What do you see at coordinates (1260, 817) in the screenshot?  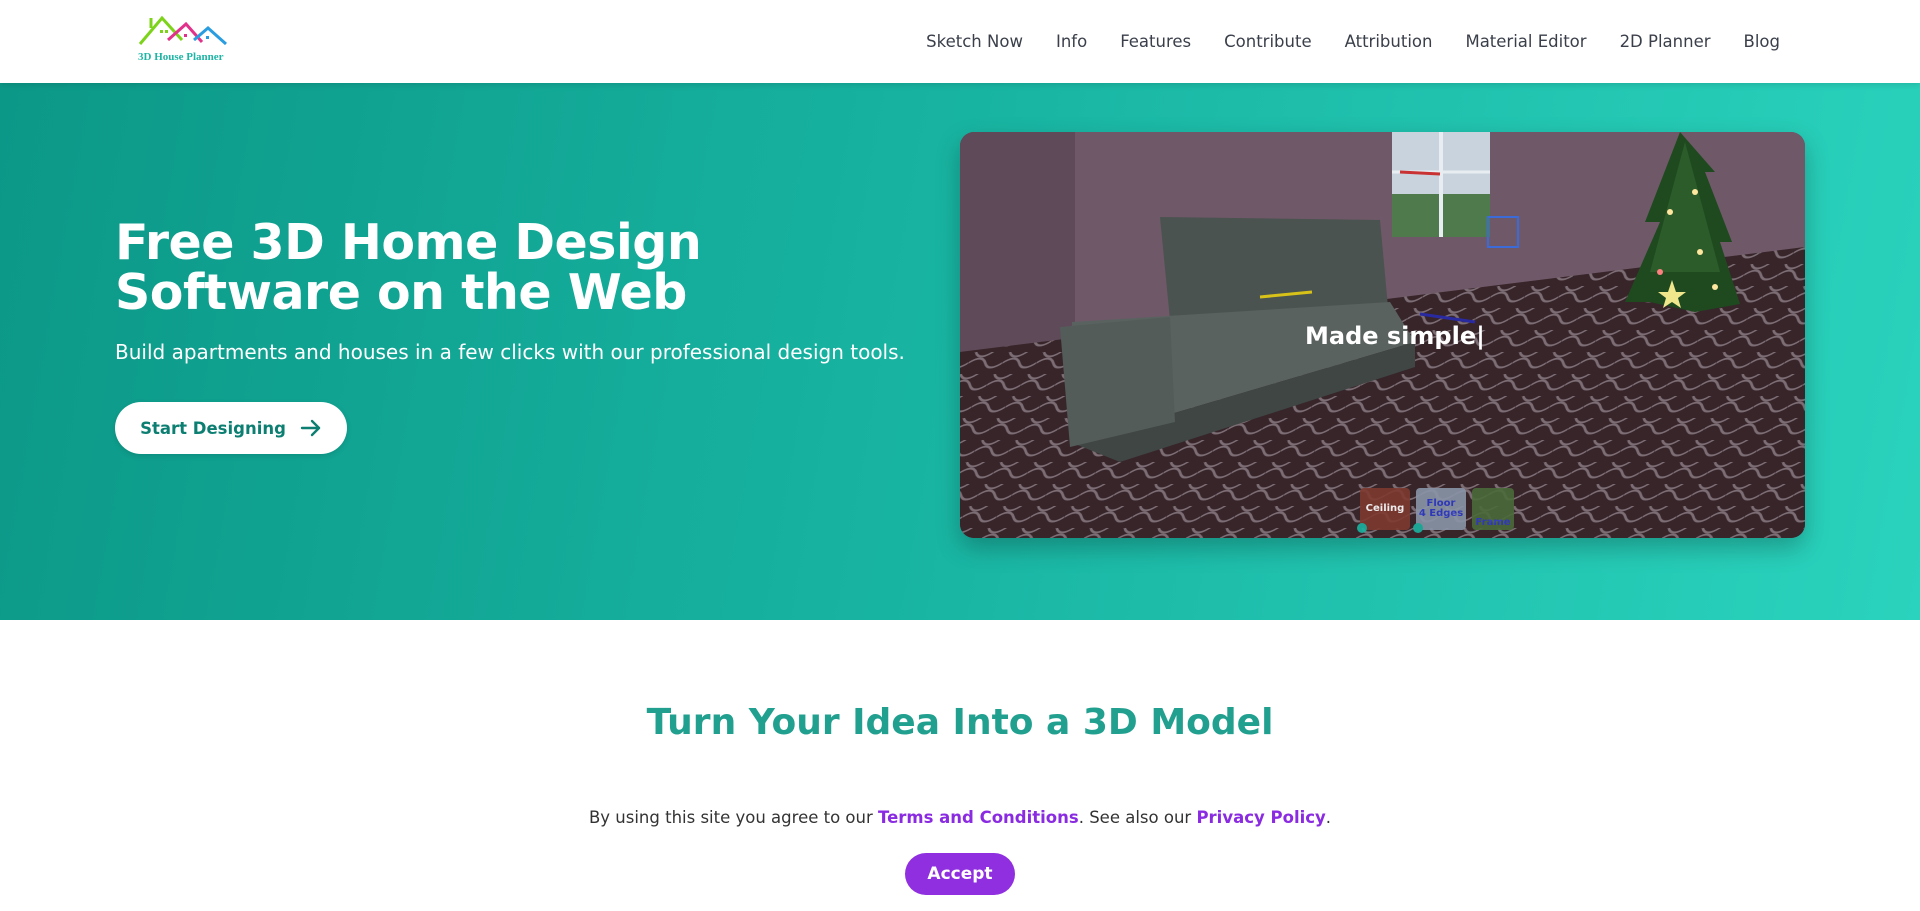 I see `privacy-link: Privacy Policy` at bounding box center [1260, 817].